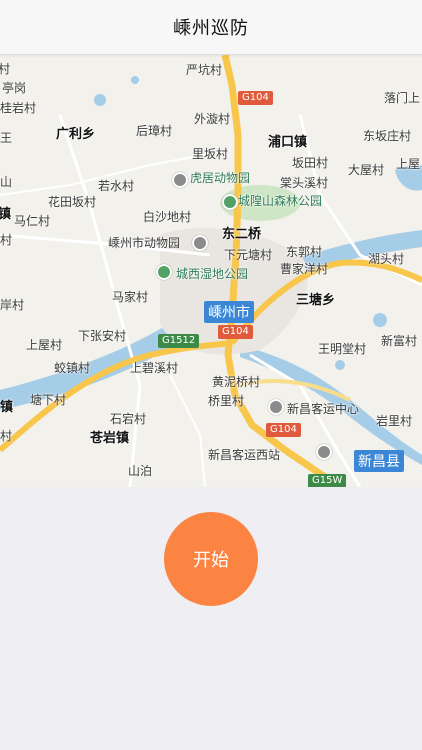  I want to click on map-label: 下元塘村, so click(248, 255).